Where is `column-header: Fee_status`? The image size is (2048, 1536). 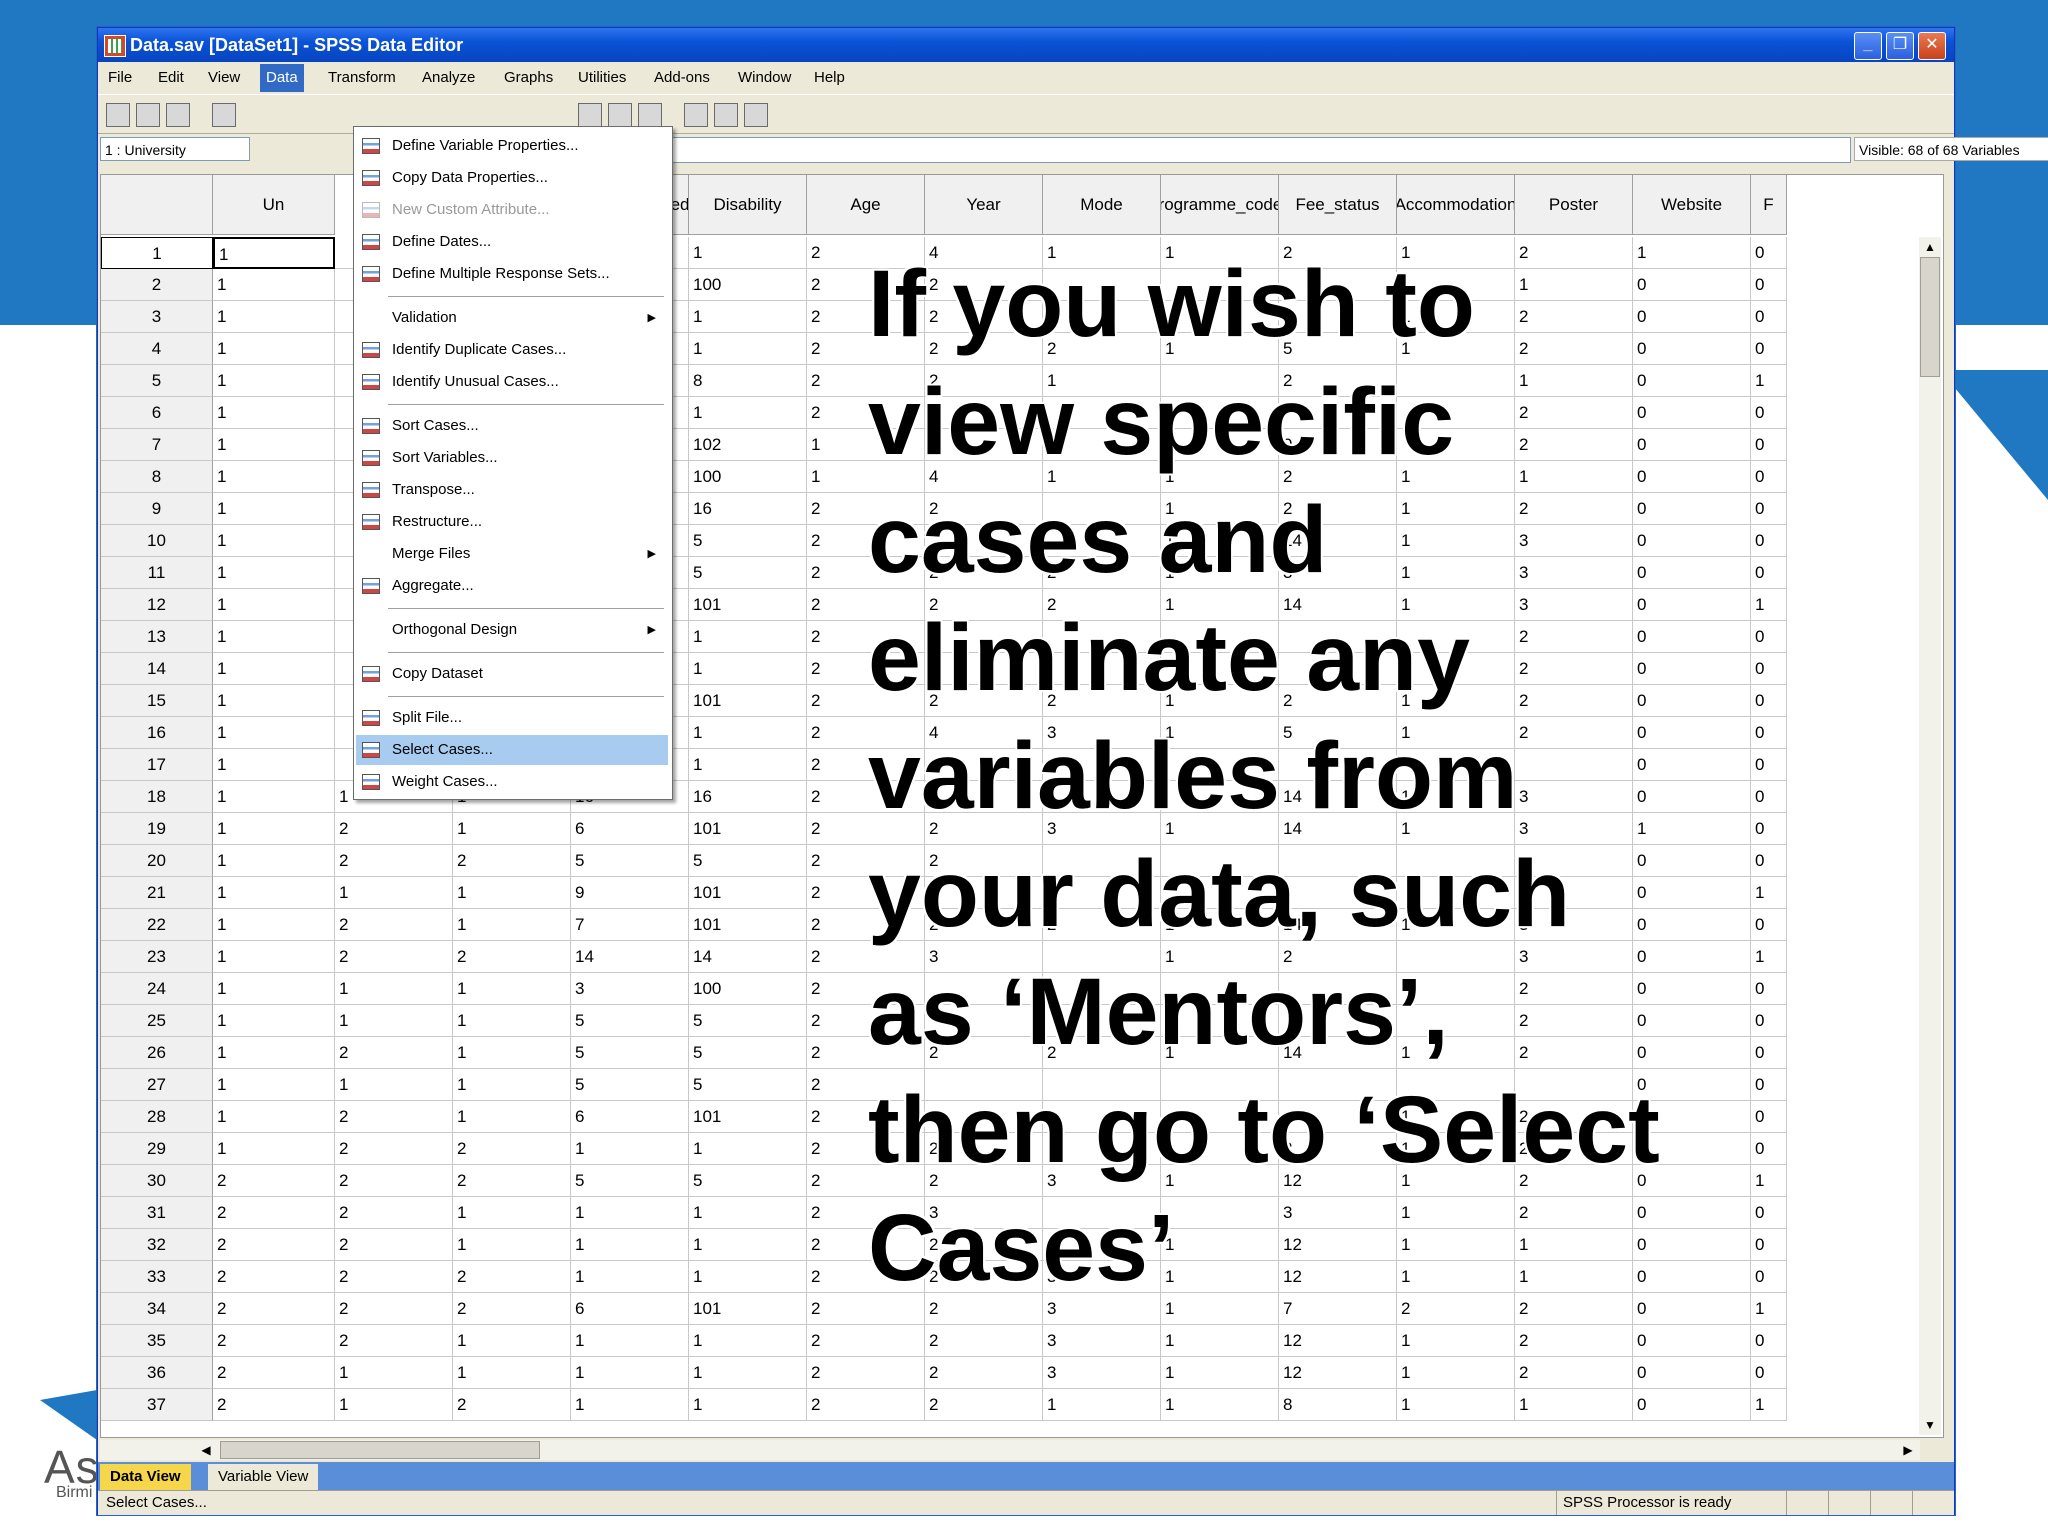
column-header: Fee_status is located at coordinates (1338, 205).